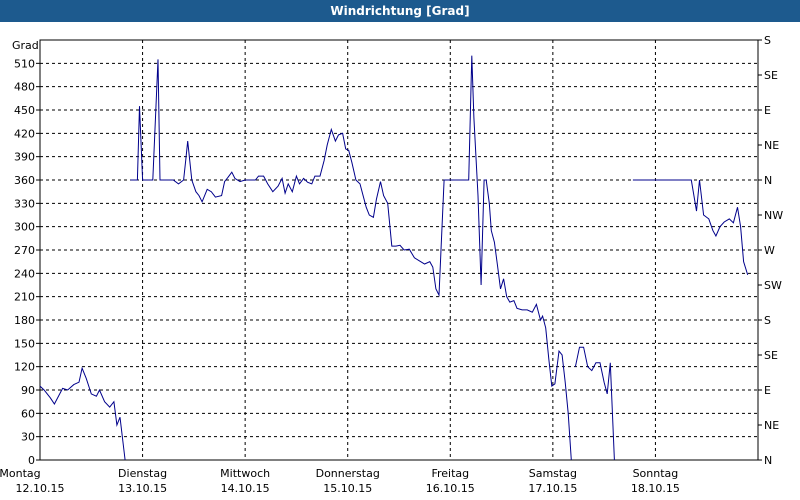 The image size is (800, 500). I want to click on day-label: Montag, so click(20, 473).